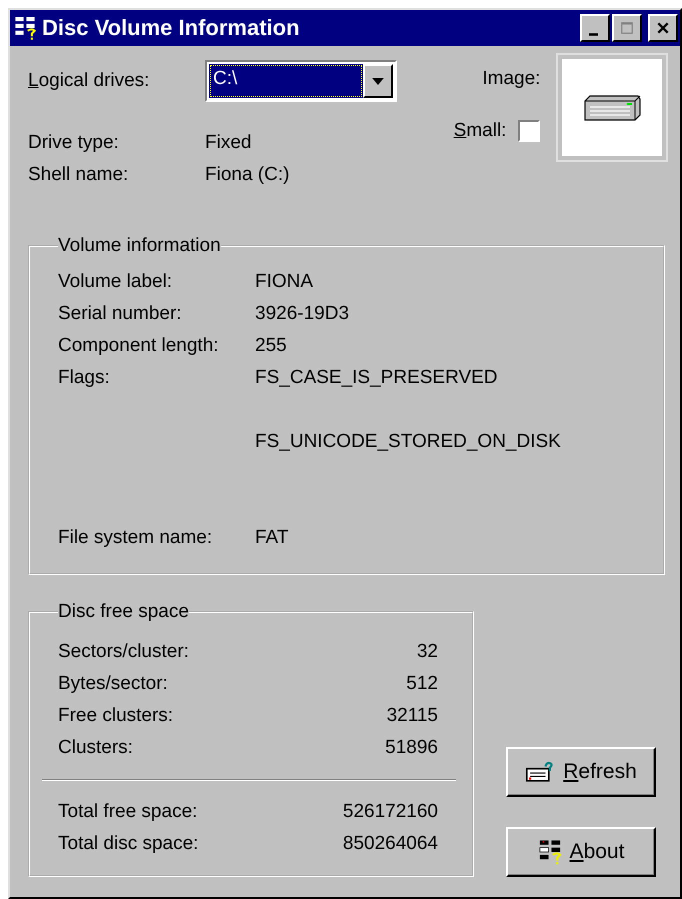 Image resolution: width=682 pixels, height=899 pixels. What do you see at coordinates (84, 378) in the screenshot?
I see `field-label: Flags:` at bounding box center [84, 378].